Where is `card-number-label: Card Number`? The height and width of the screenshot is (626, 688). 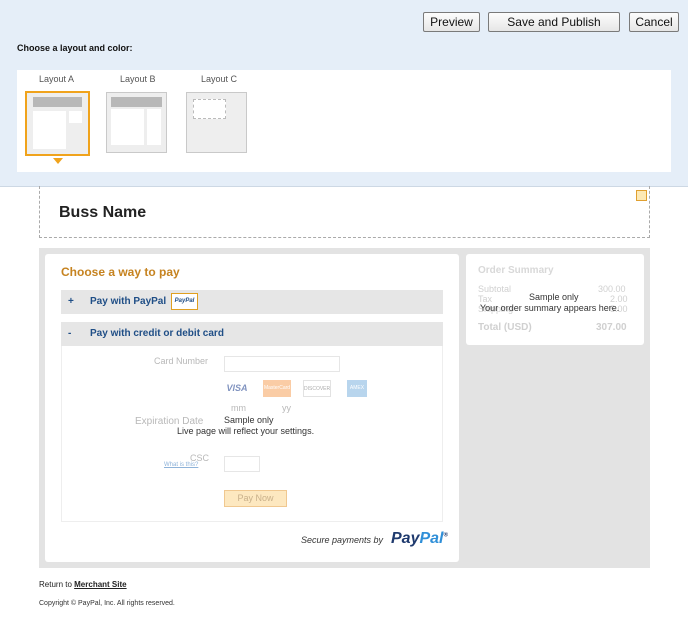
card-number-label: Card Number is located at coordinates (181, 361).